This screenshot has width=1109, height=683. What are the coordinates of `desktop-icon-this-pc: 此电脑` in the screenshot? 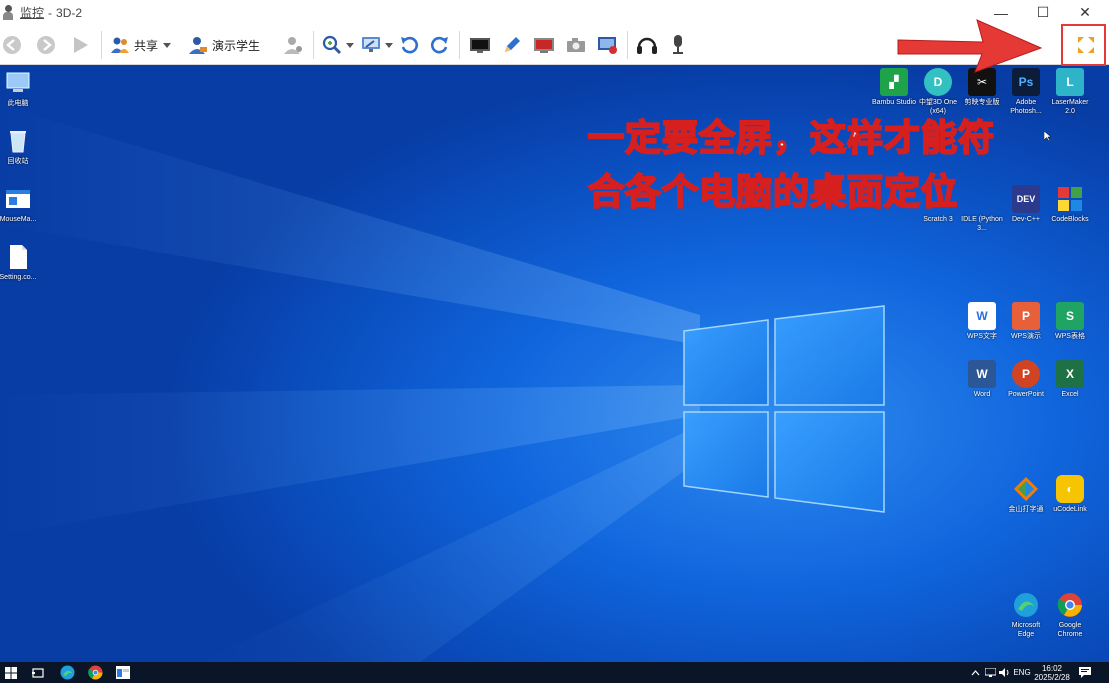 It's located at (20, 88).